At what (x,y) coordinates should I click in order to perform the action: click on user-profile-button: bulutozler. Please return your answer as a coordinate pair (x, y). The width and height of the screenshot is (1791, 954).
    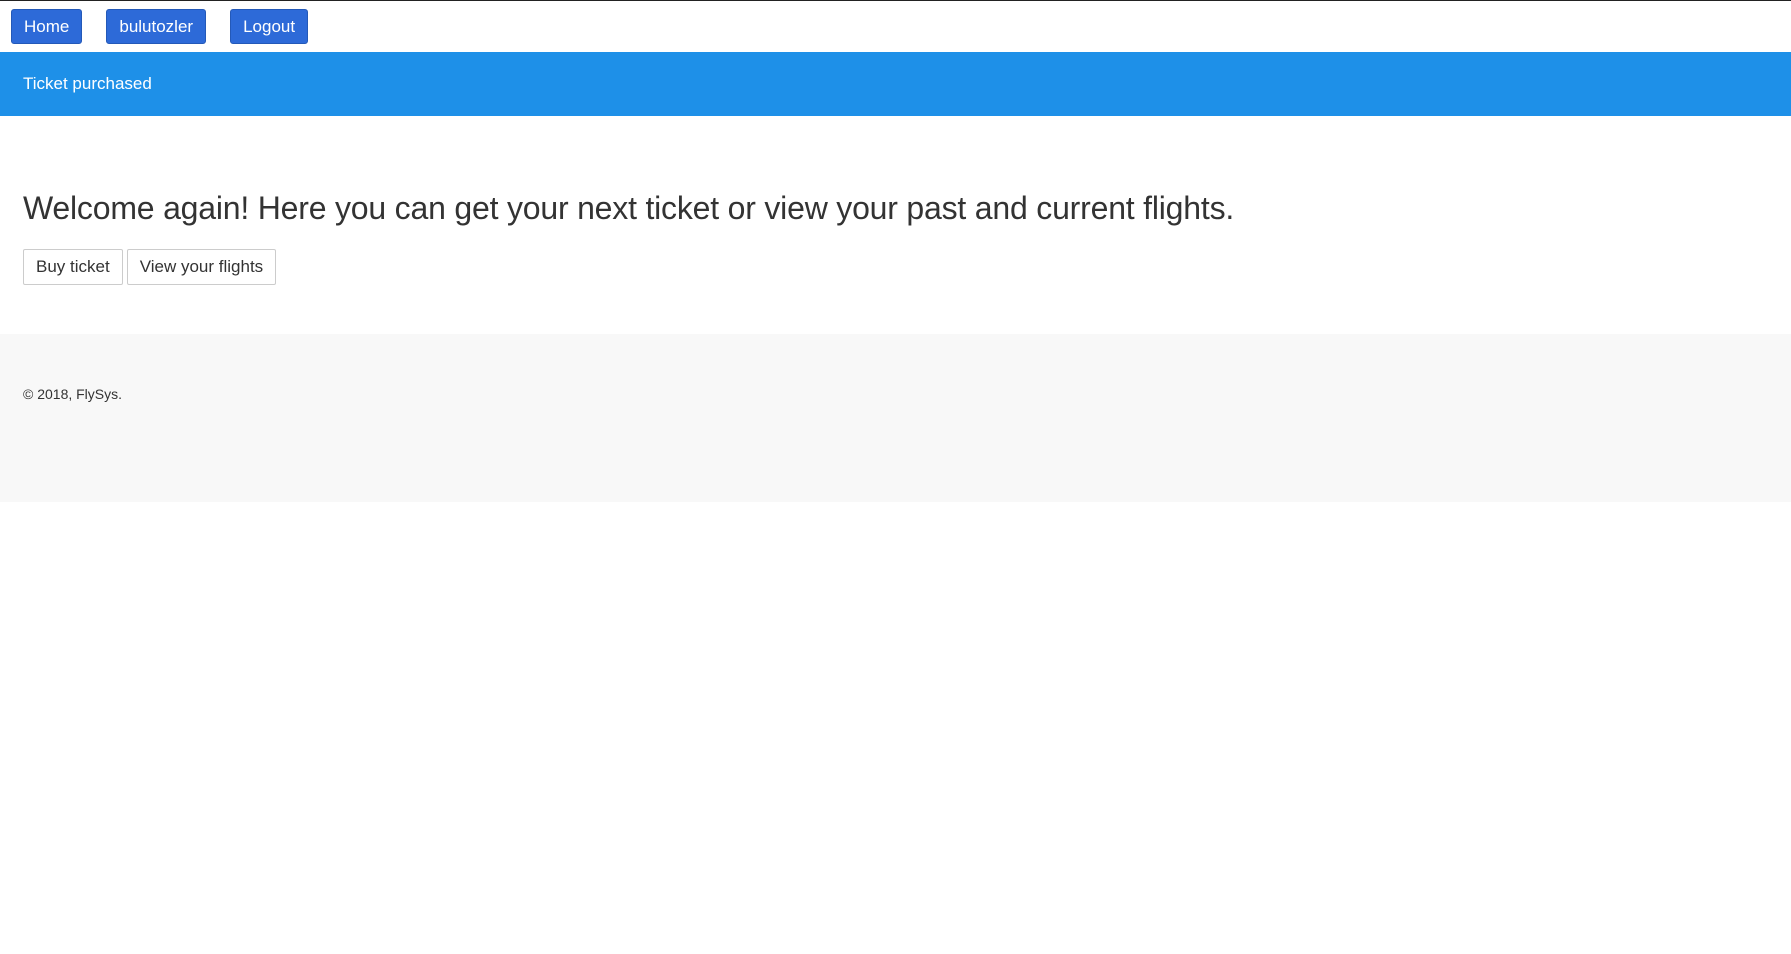
    Looking at the image, I should click on (156, 26).